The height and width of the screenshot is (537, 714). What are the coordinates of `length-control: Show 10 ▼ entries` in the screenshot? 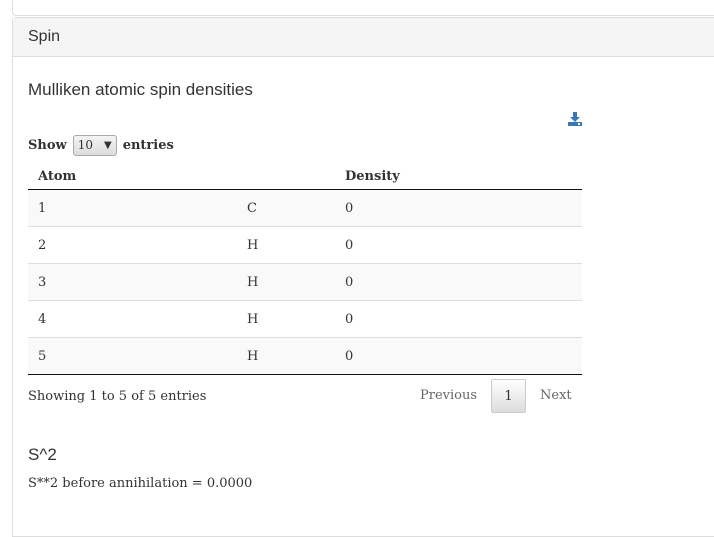 It's located at (101, 145).